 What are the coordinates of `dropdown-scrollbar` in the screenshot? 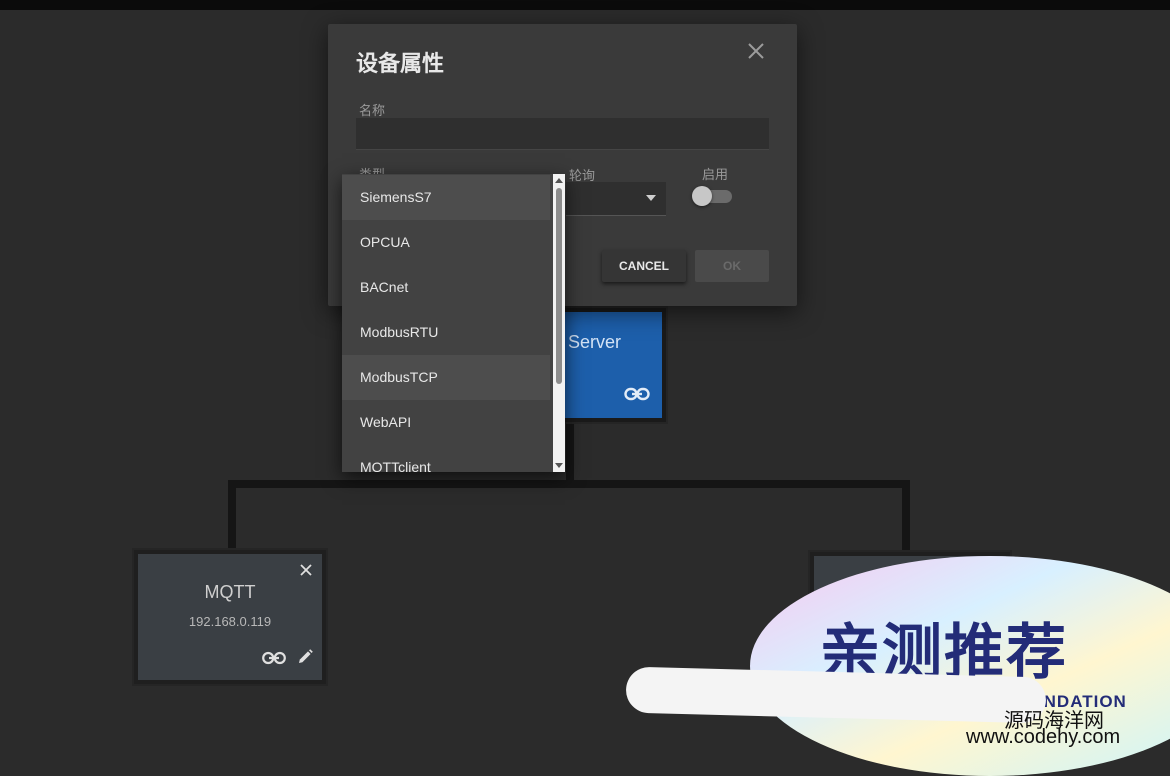 It's located at (559, 323).